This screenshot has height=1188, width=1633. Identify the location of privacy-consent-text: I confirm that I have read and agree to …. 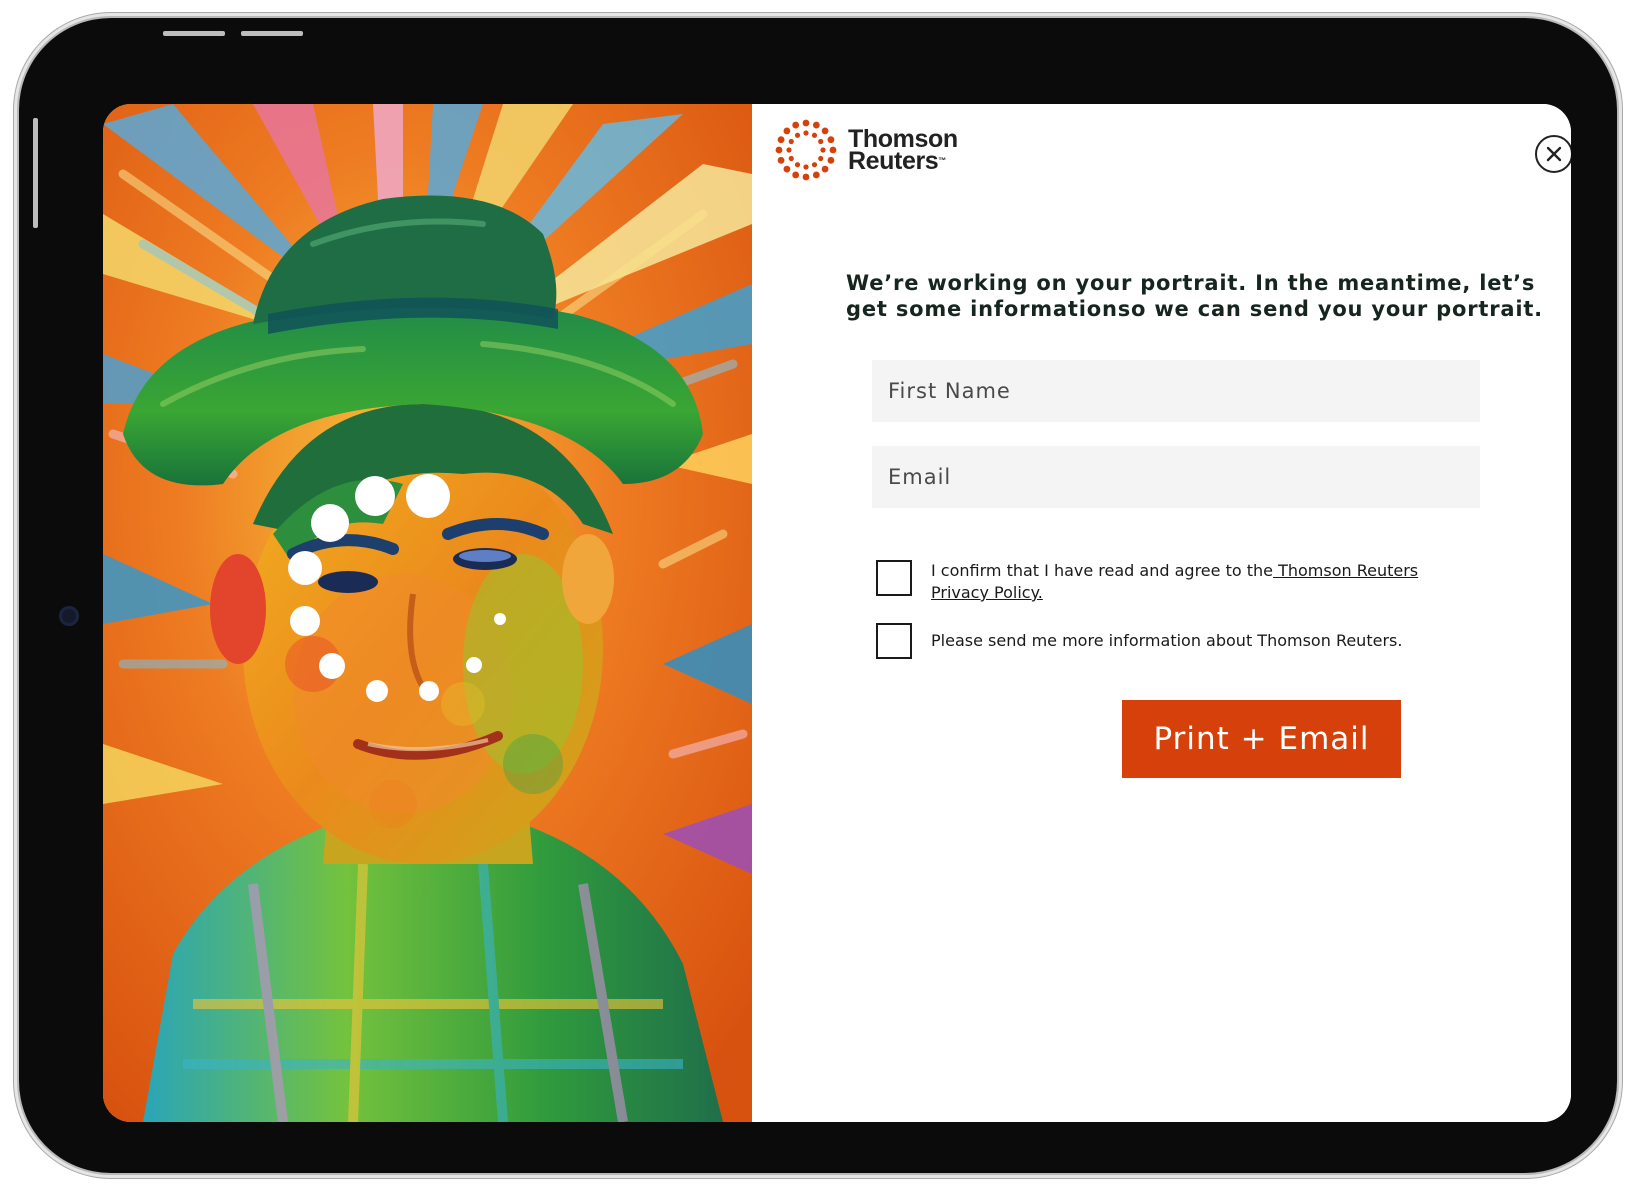
(1102, 570).